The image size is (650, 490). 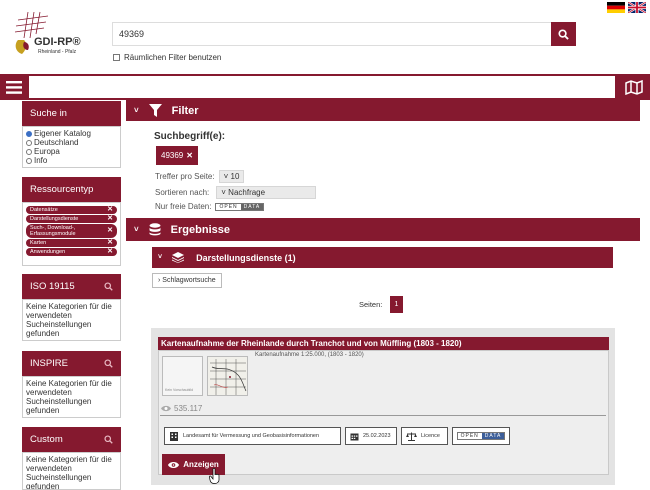 I want to click on open-data-chip: OPEN DATA, so click(x=481, y=436).